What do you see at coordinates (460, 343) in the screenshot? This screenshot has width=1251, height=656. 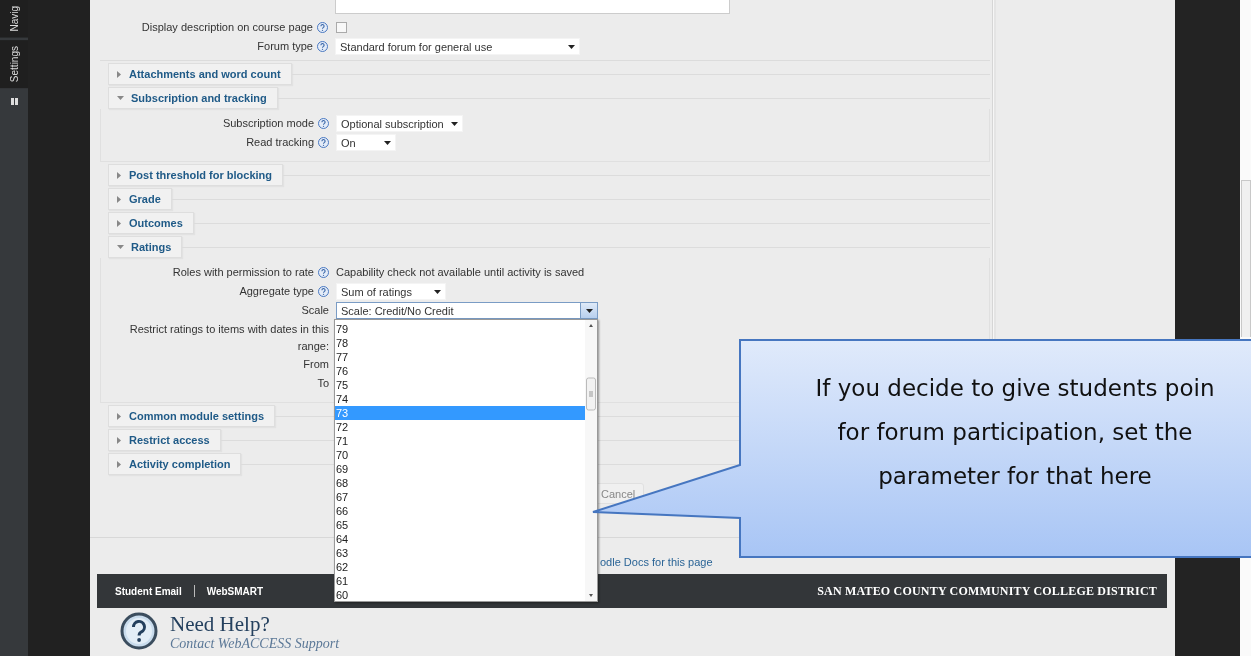 I see `dropdown-option: 78` at bounding box center [460, 343].